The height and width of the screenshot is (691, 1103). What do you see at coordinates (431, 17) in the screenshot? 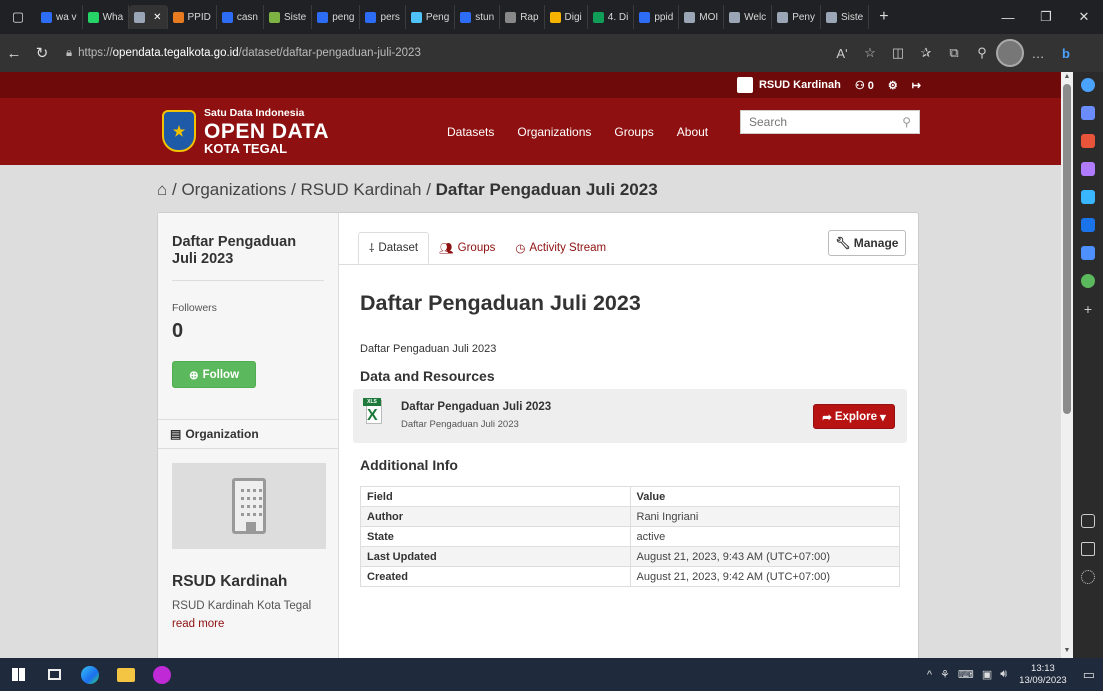
I see `browser-tab: Peng` at bounding box center [431, 17].